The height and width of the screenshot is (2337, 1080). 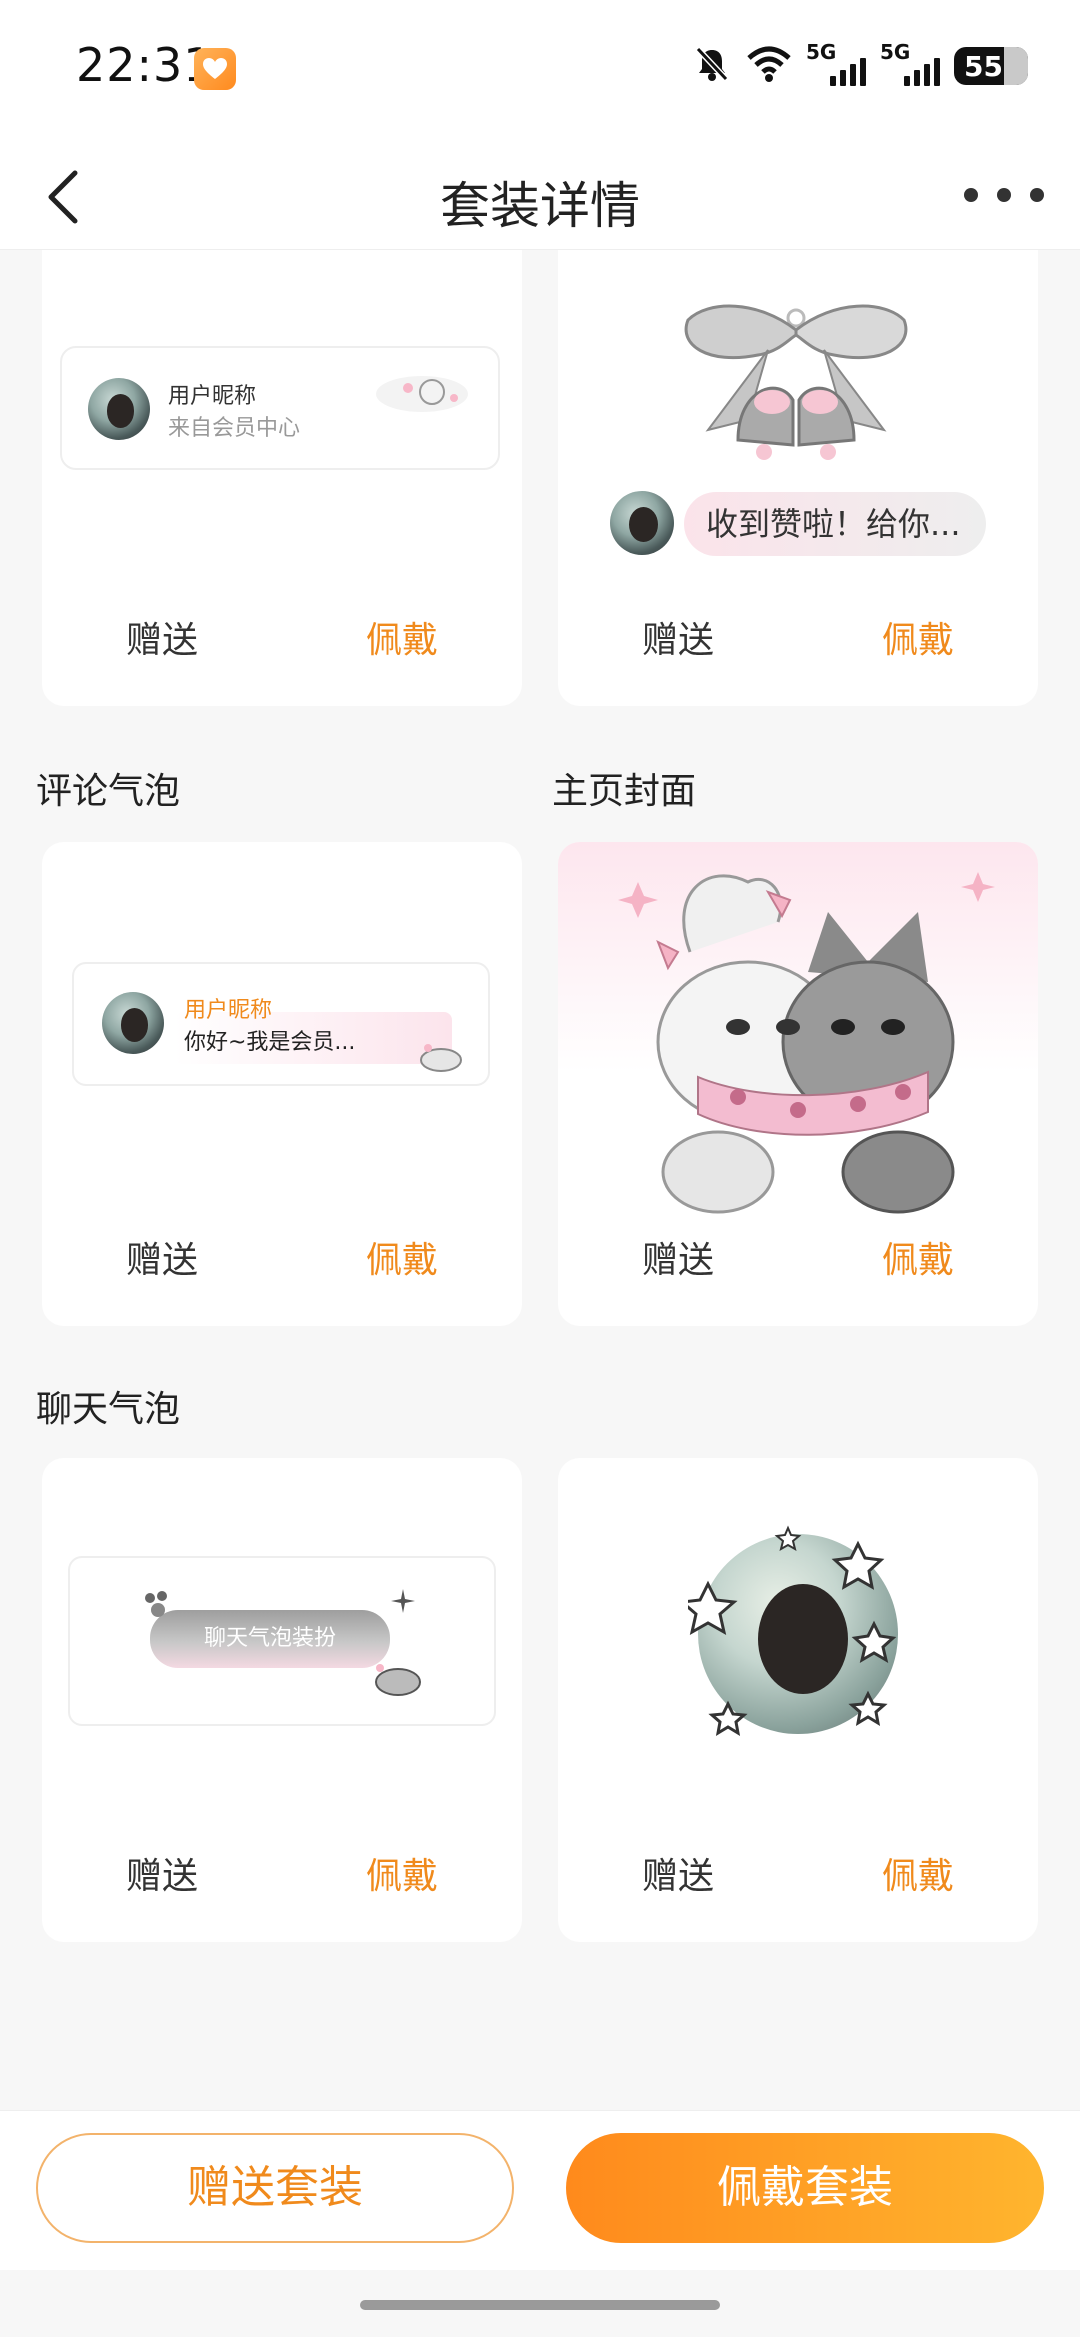 I want to click on wear-suit-button: 佩戴套装, so click(x=805, y=2188).